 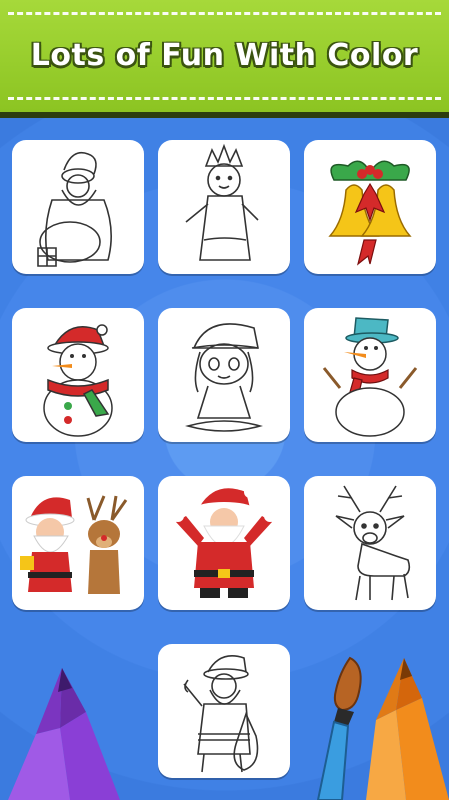 I want to click on christmas-girl-outline-icon, so click(x=224, y=377).